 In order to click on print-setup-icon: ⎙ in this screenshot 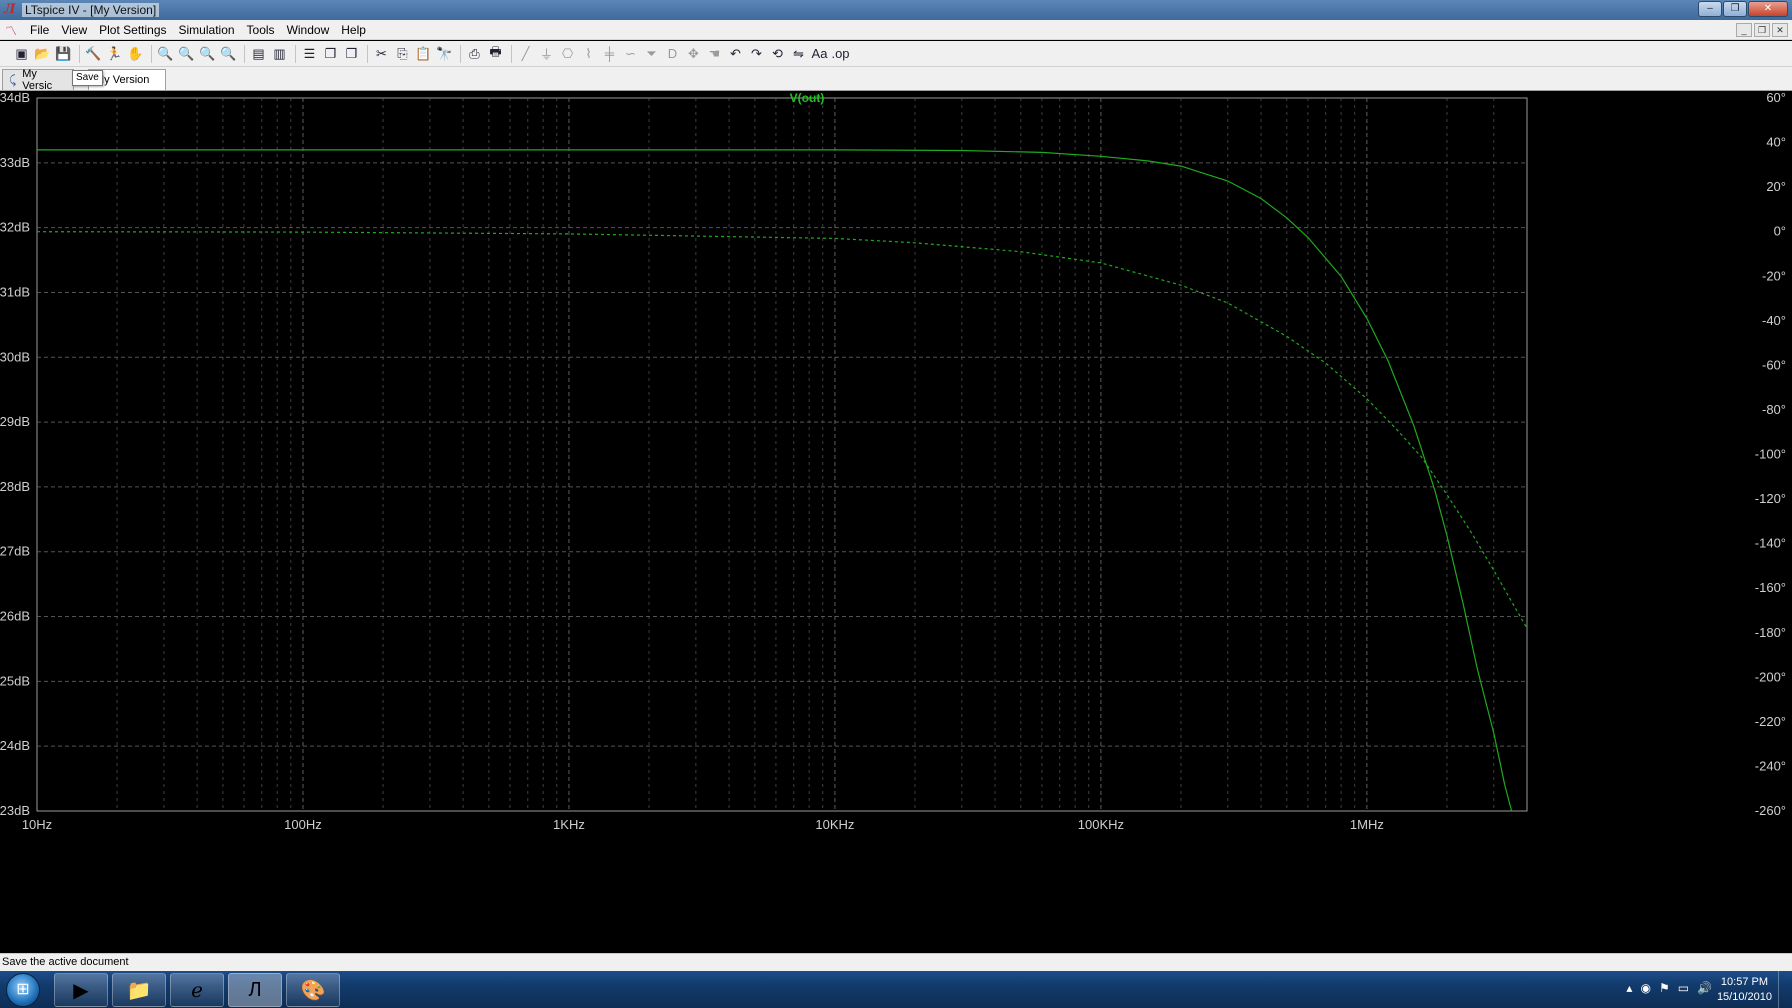, I will do `click(474, 53)`.